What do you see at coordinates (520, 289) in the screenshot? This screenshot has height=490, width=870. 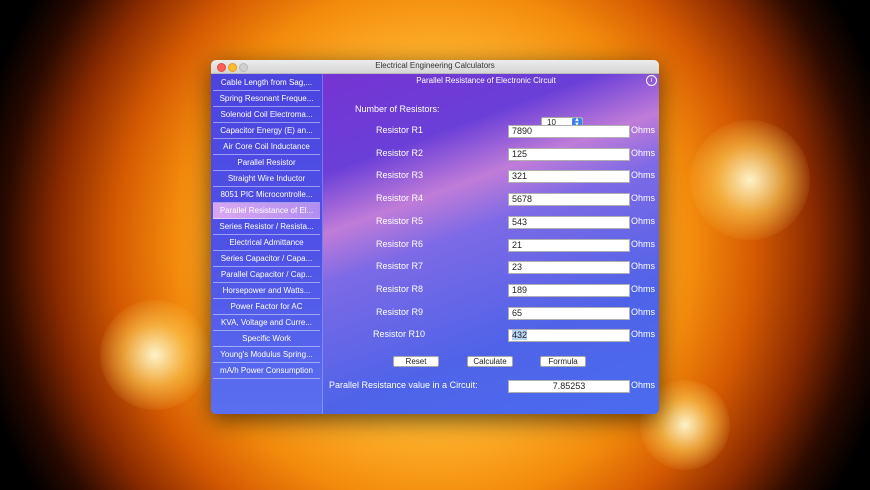 I see `resistor-value: 189` at bounding box center [520, 289].